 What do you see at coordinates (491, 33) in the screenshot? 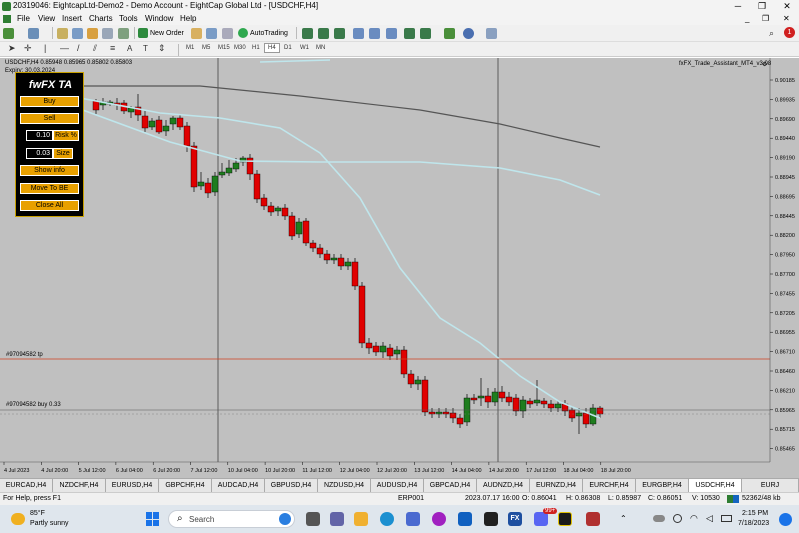
I see `templates-icon` at bounding box center [491, 33].